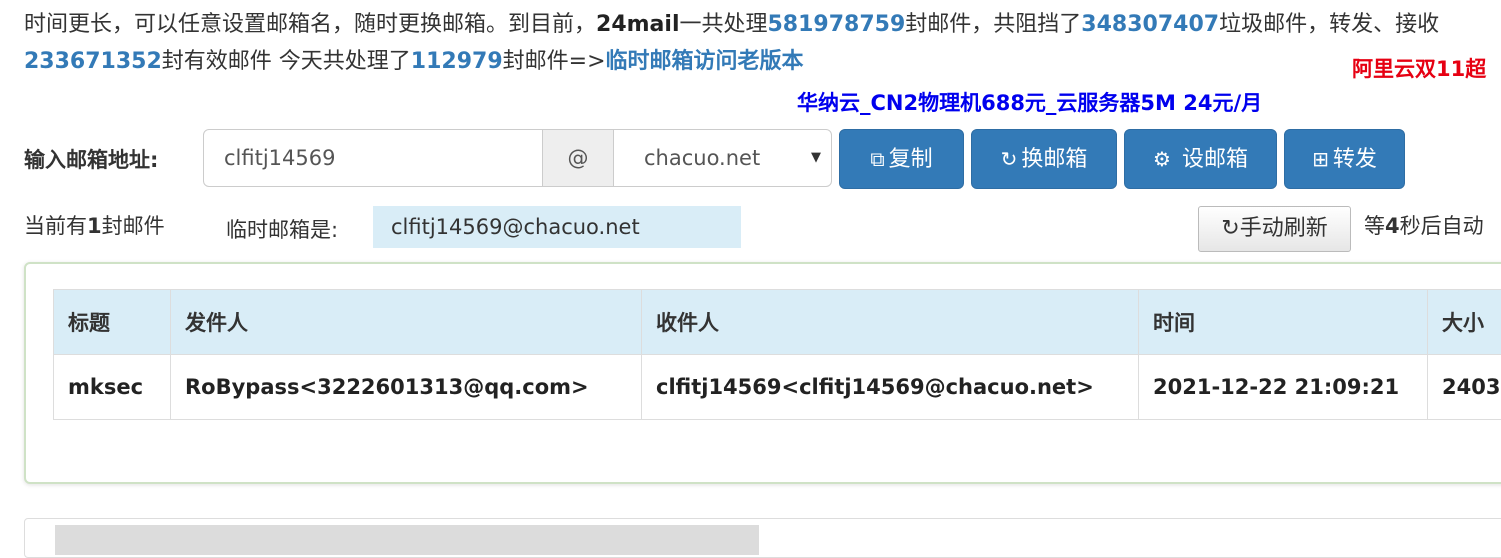  What do you see at coordinates (1150, 24) in the screenshot?
I see `blocked-count: 348307407` at bounding box center [1150, 24].